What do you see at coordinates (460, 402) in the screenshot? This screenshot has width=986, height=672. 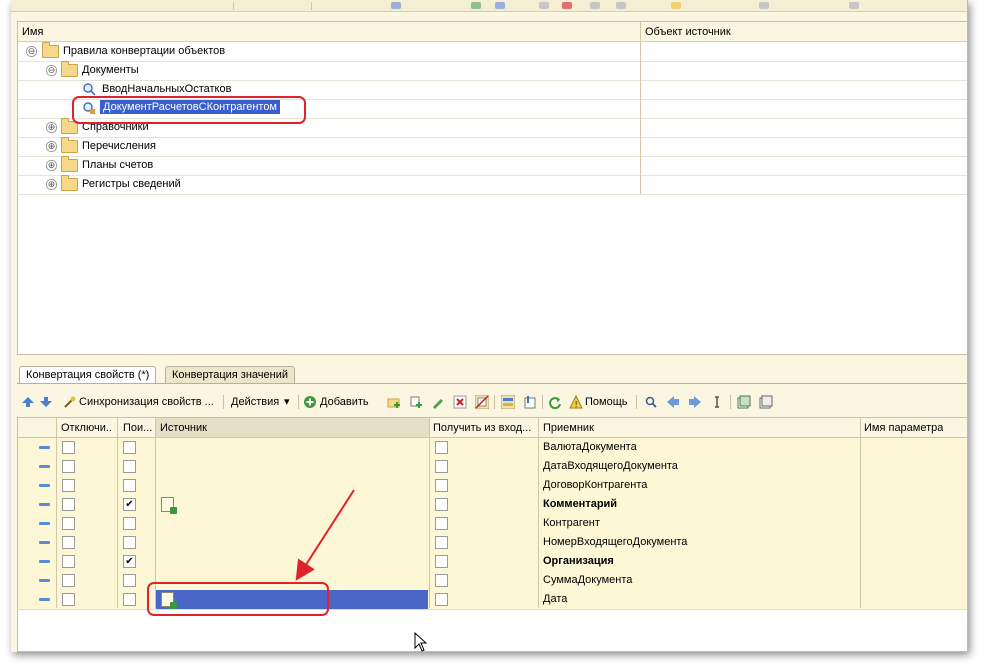 I see `delete-icon` at bounding box center [460, 402].